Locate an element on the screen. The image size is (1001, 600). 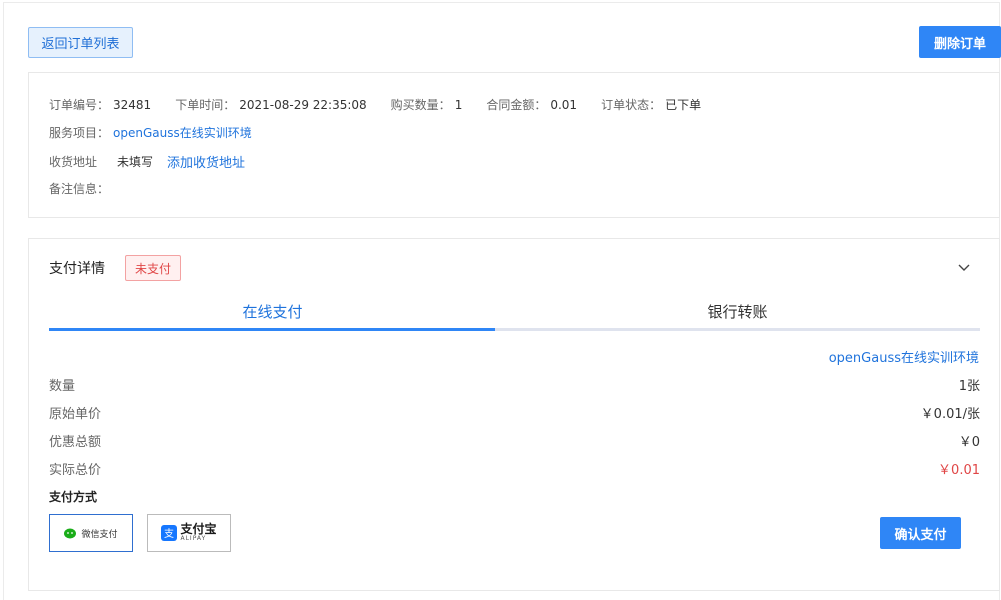
discount-label: 优惠总额 is located at coordinates (75, 442).